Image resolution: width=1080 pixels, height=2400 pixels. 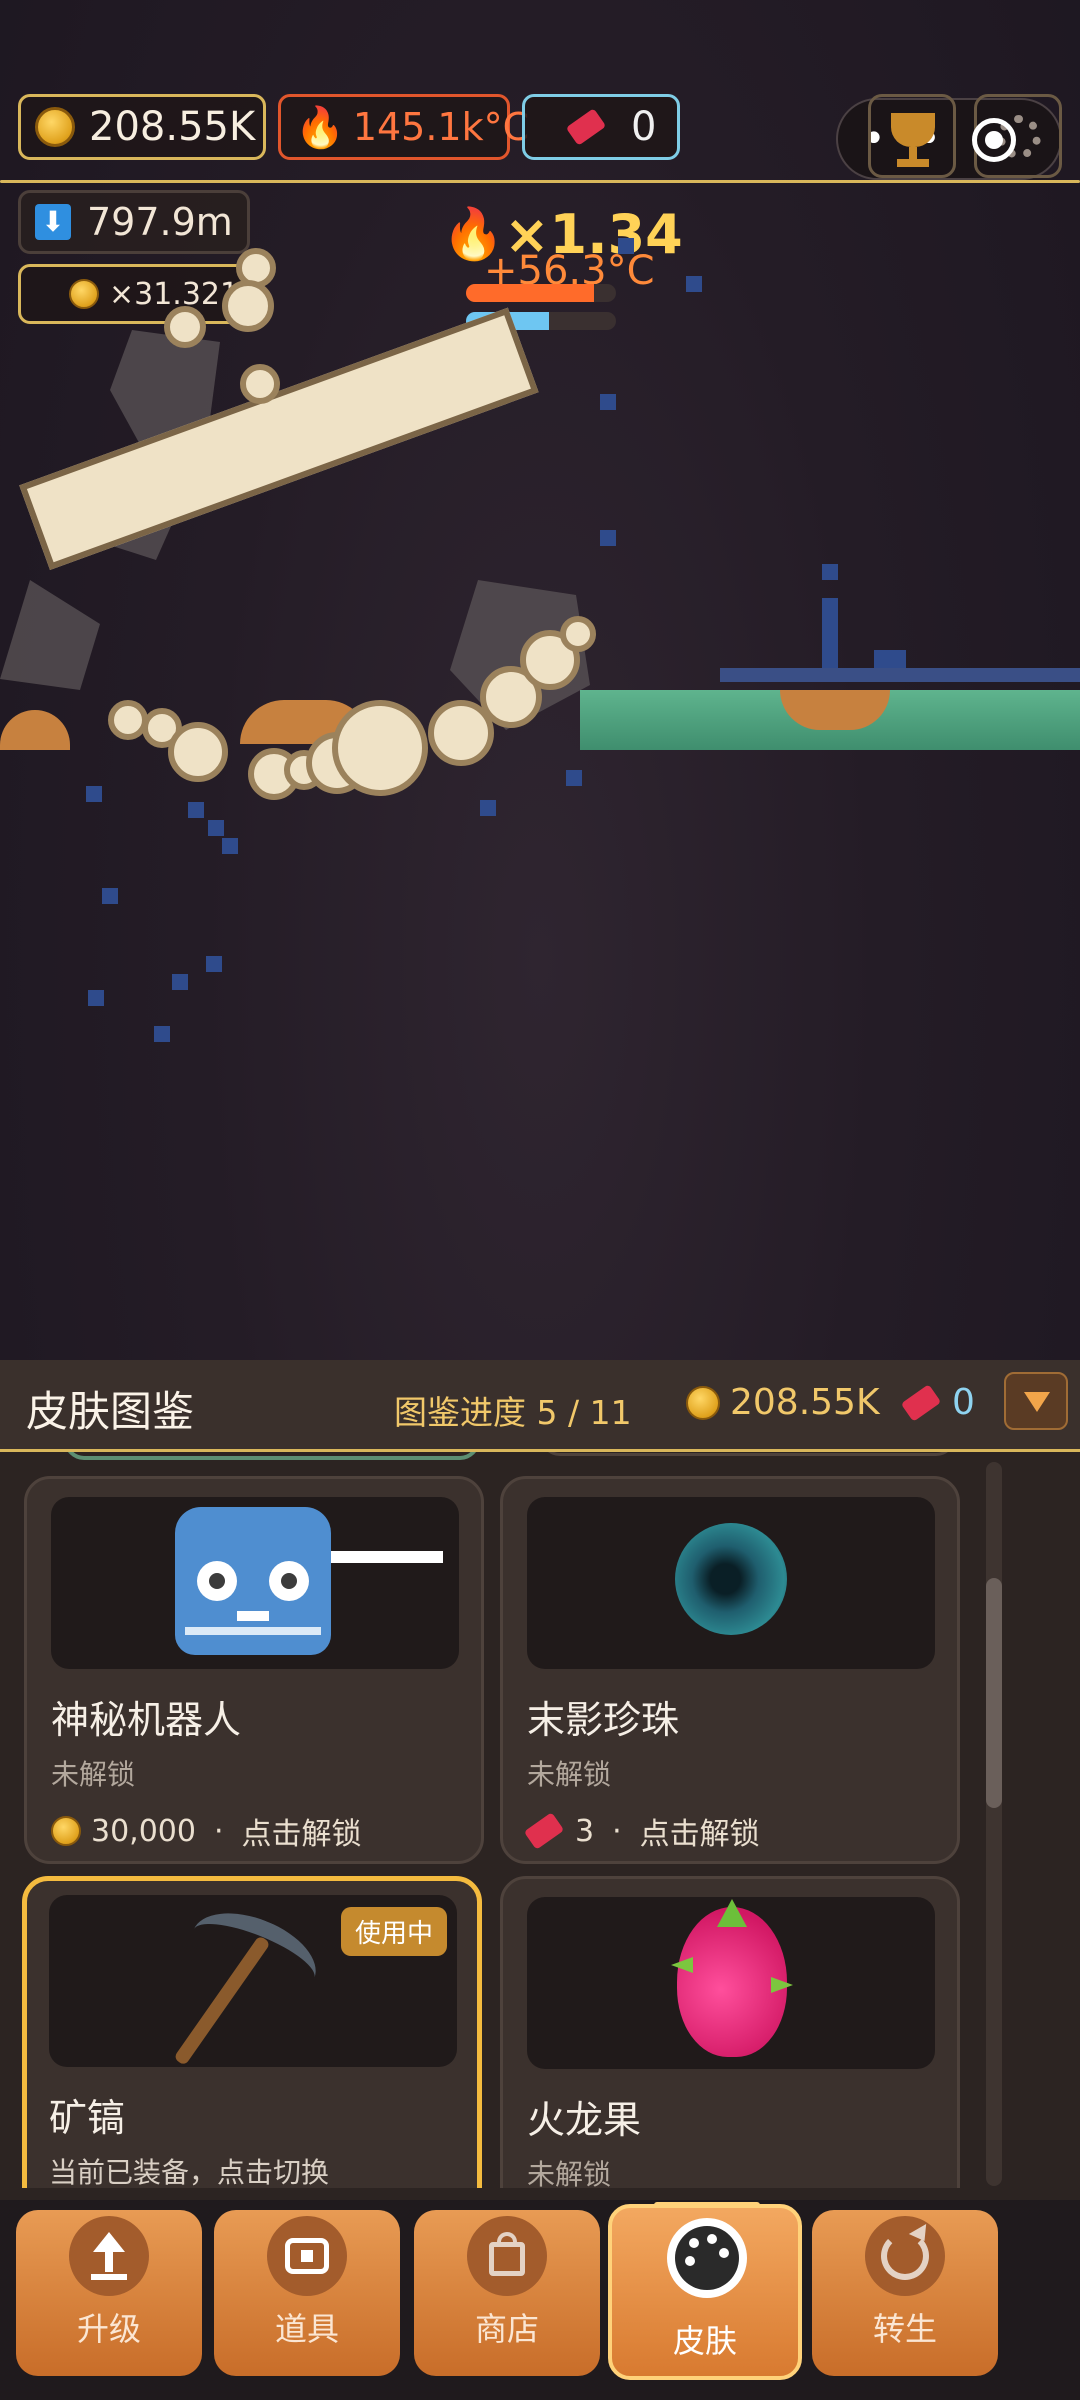 I want to click on bottom-nav: 升级 道具 商店 皮肤 转生, so click(x=540, y=2300).